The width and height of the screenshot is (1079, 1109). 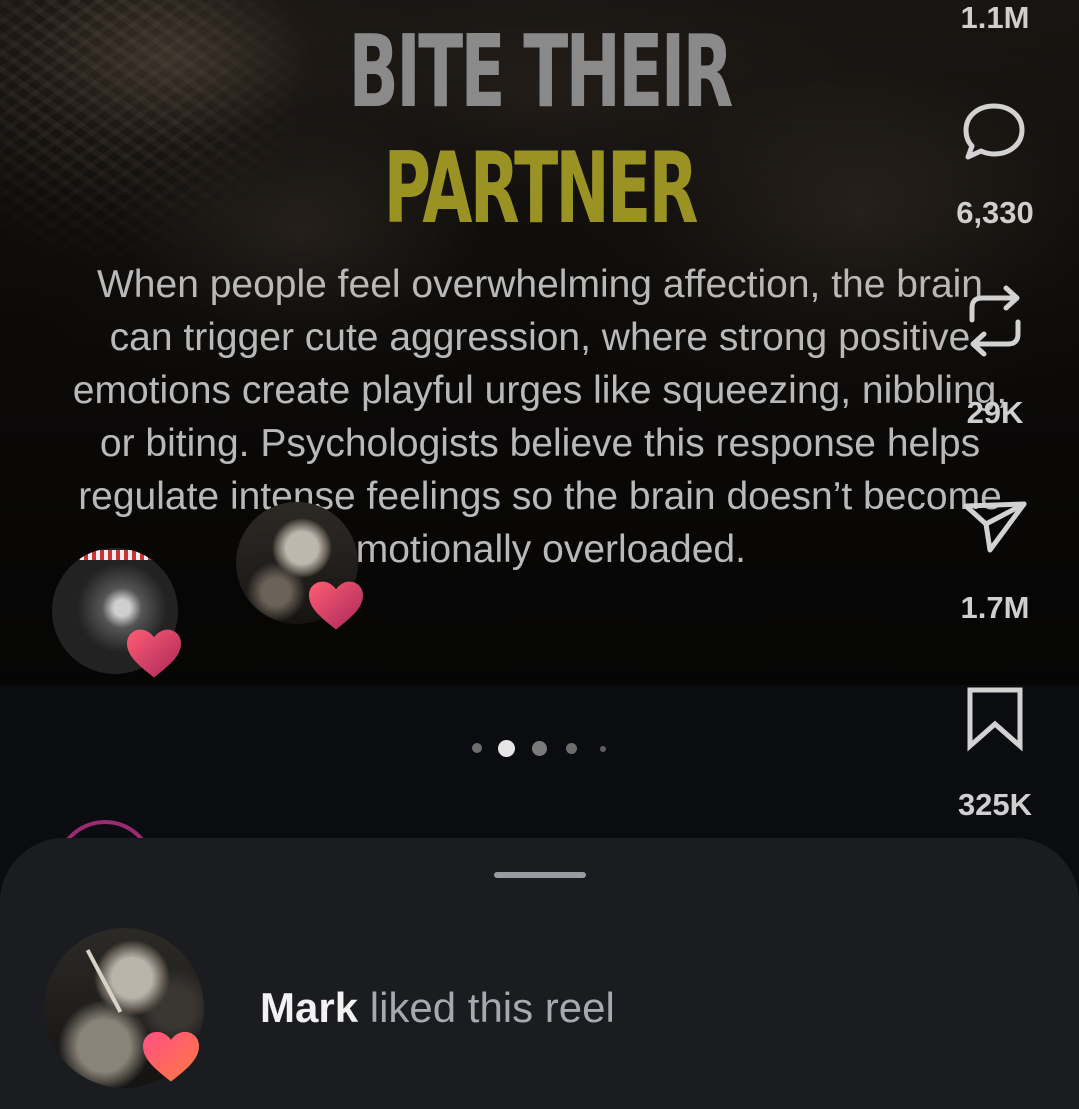 I want to click on headline-line-2: PARTNER, so click(x=541, y=189).